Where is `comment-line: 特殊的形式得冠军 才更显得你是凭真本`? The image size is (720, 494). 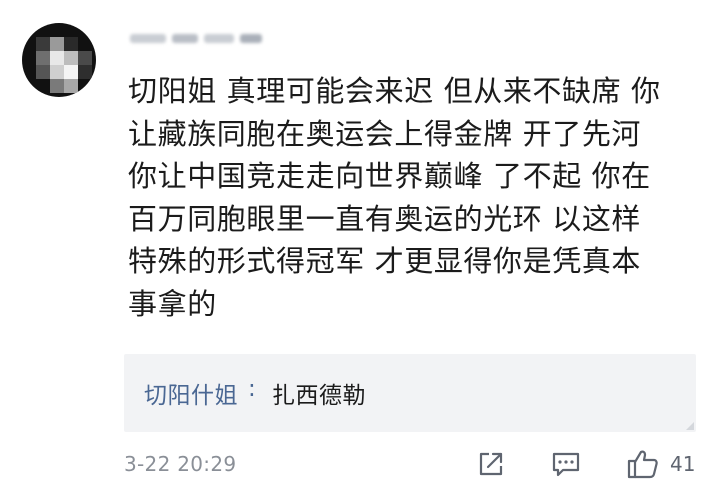 comment-line: 特殊的形式得冠军 才更显得你是凭真本 is located at coordinates (385, 261).